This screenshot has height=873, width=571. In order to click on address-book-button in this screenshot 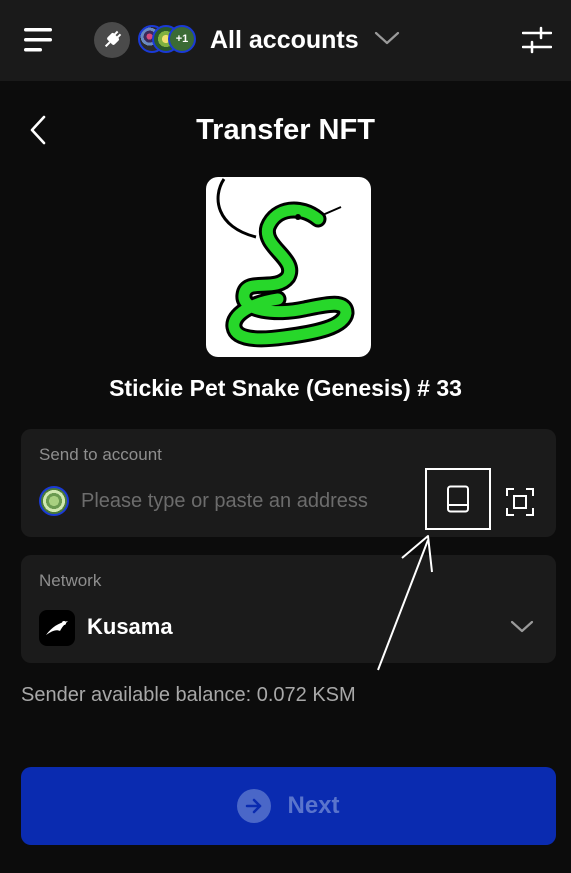, I will do `click(458, 499)`.